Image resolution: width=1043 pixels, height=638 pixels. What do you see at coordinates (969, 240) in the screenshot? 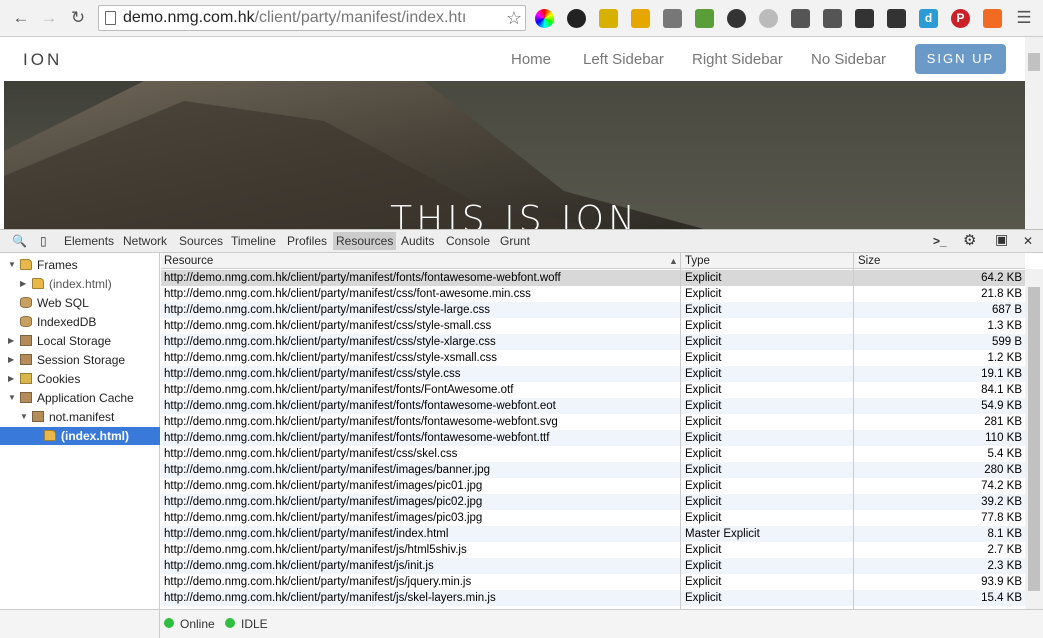
I see `settings-gear-icon: ⚙` at bounding box center [969, 240].